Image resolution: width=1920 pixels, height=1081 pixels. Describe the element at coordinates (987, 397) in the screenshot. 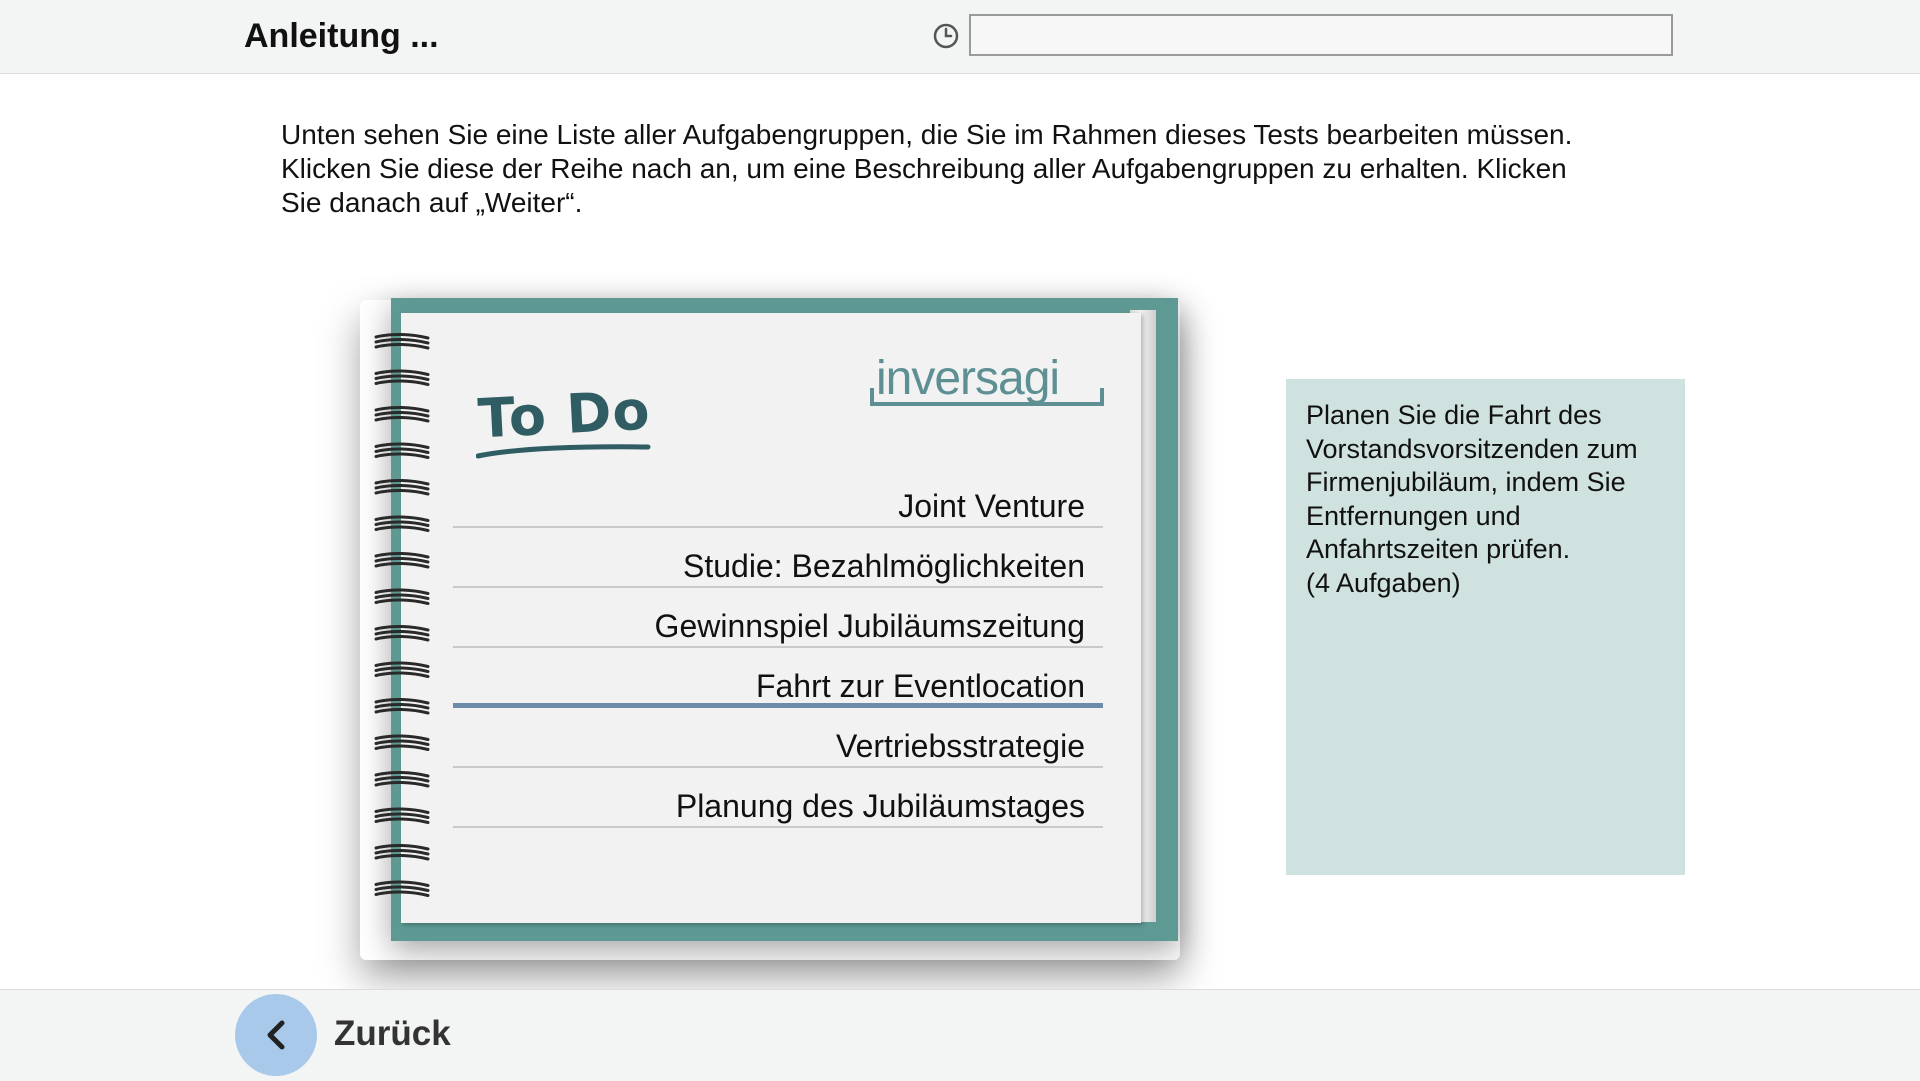

I see `logo-bracket-icon` at that location.